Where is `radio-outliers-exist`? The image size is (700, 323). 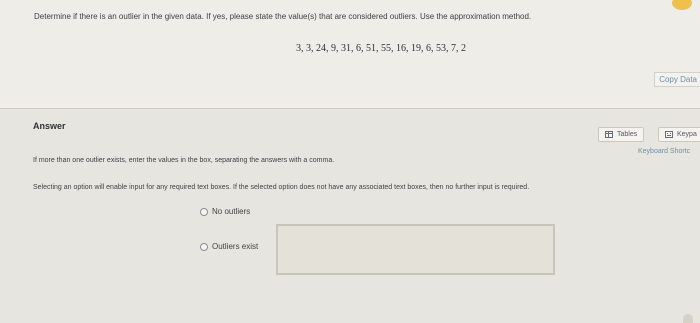 radio-outliers-exist is located at coordinates (204, 246).